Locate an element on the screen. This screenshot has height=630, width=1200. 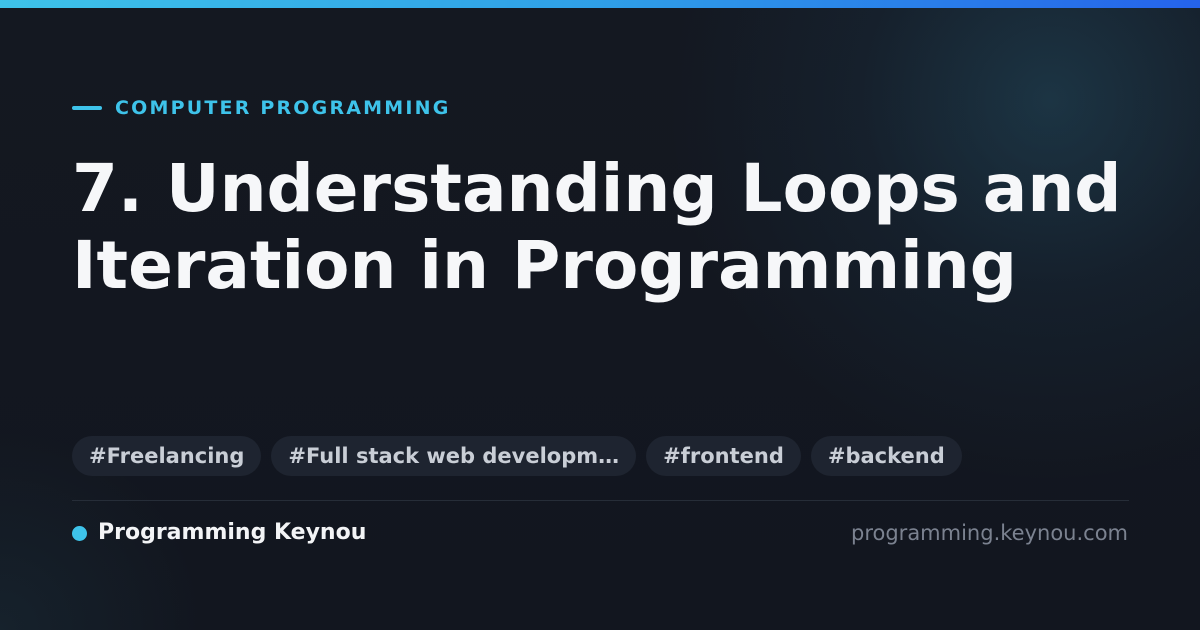
site-url: programming.keynou.com is located at coordinates (989, 533).